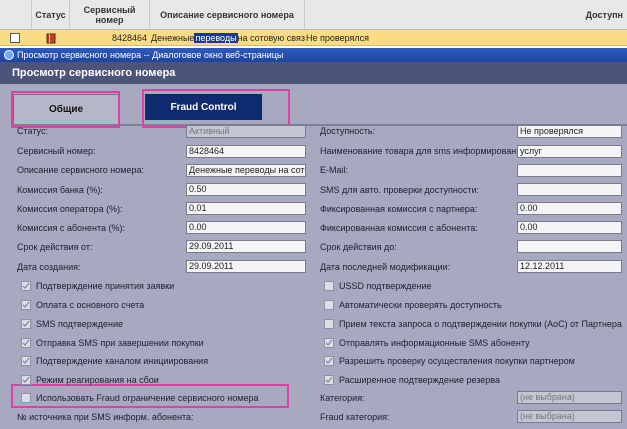 The image size is (627, 429). Describe the element at coordinates (90, 305) in the screenshot. I see `checkbox-label: Оплата с основного счета` at that location.